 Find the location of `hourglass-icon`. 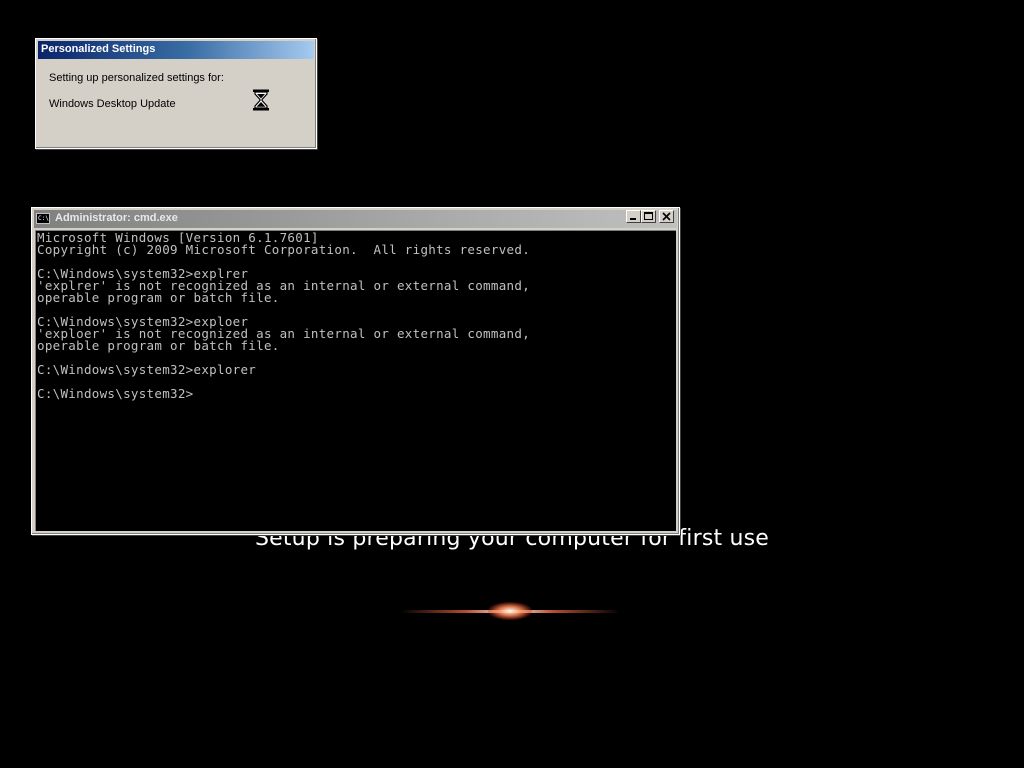

hourglass-icon is located at coordinates (261, 100).